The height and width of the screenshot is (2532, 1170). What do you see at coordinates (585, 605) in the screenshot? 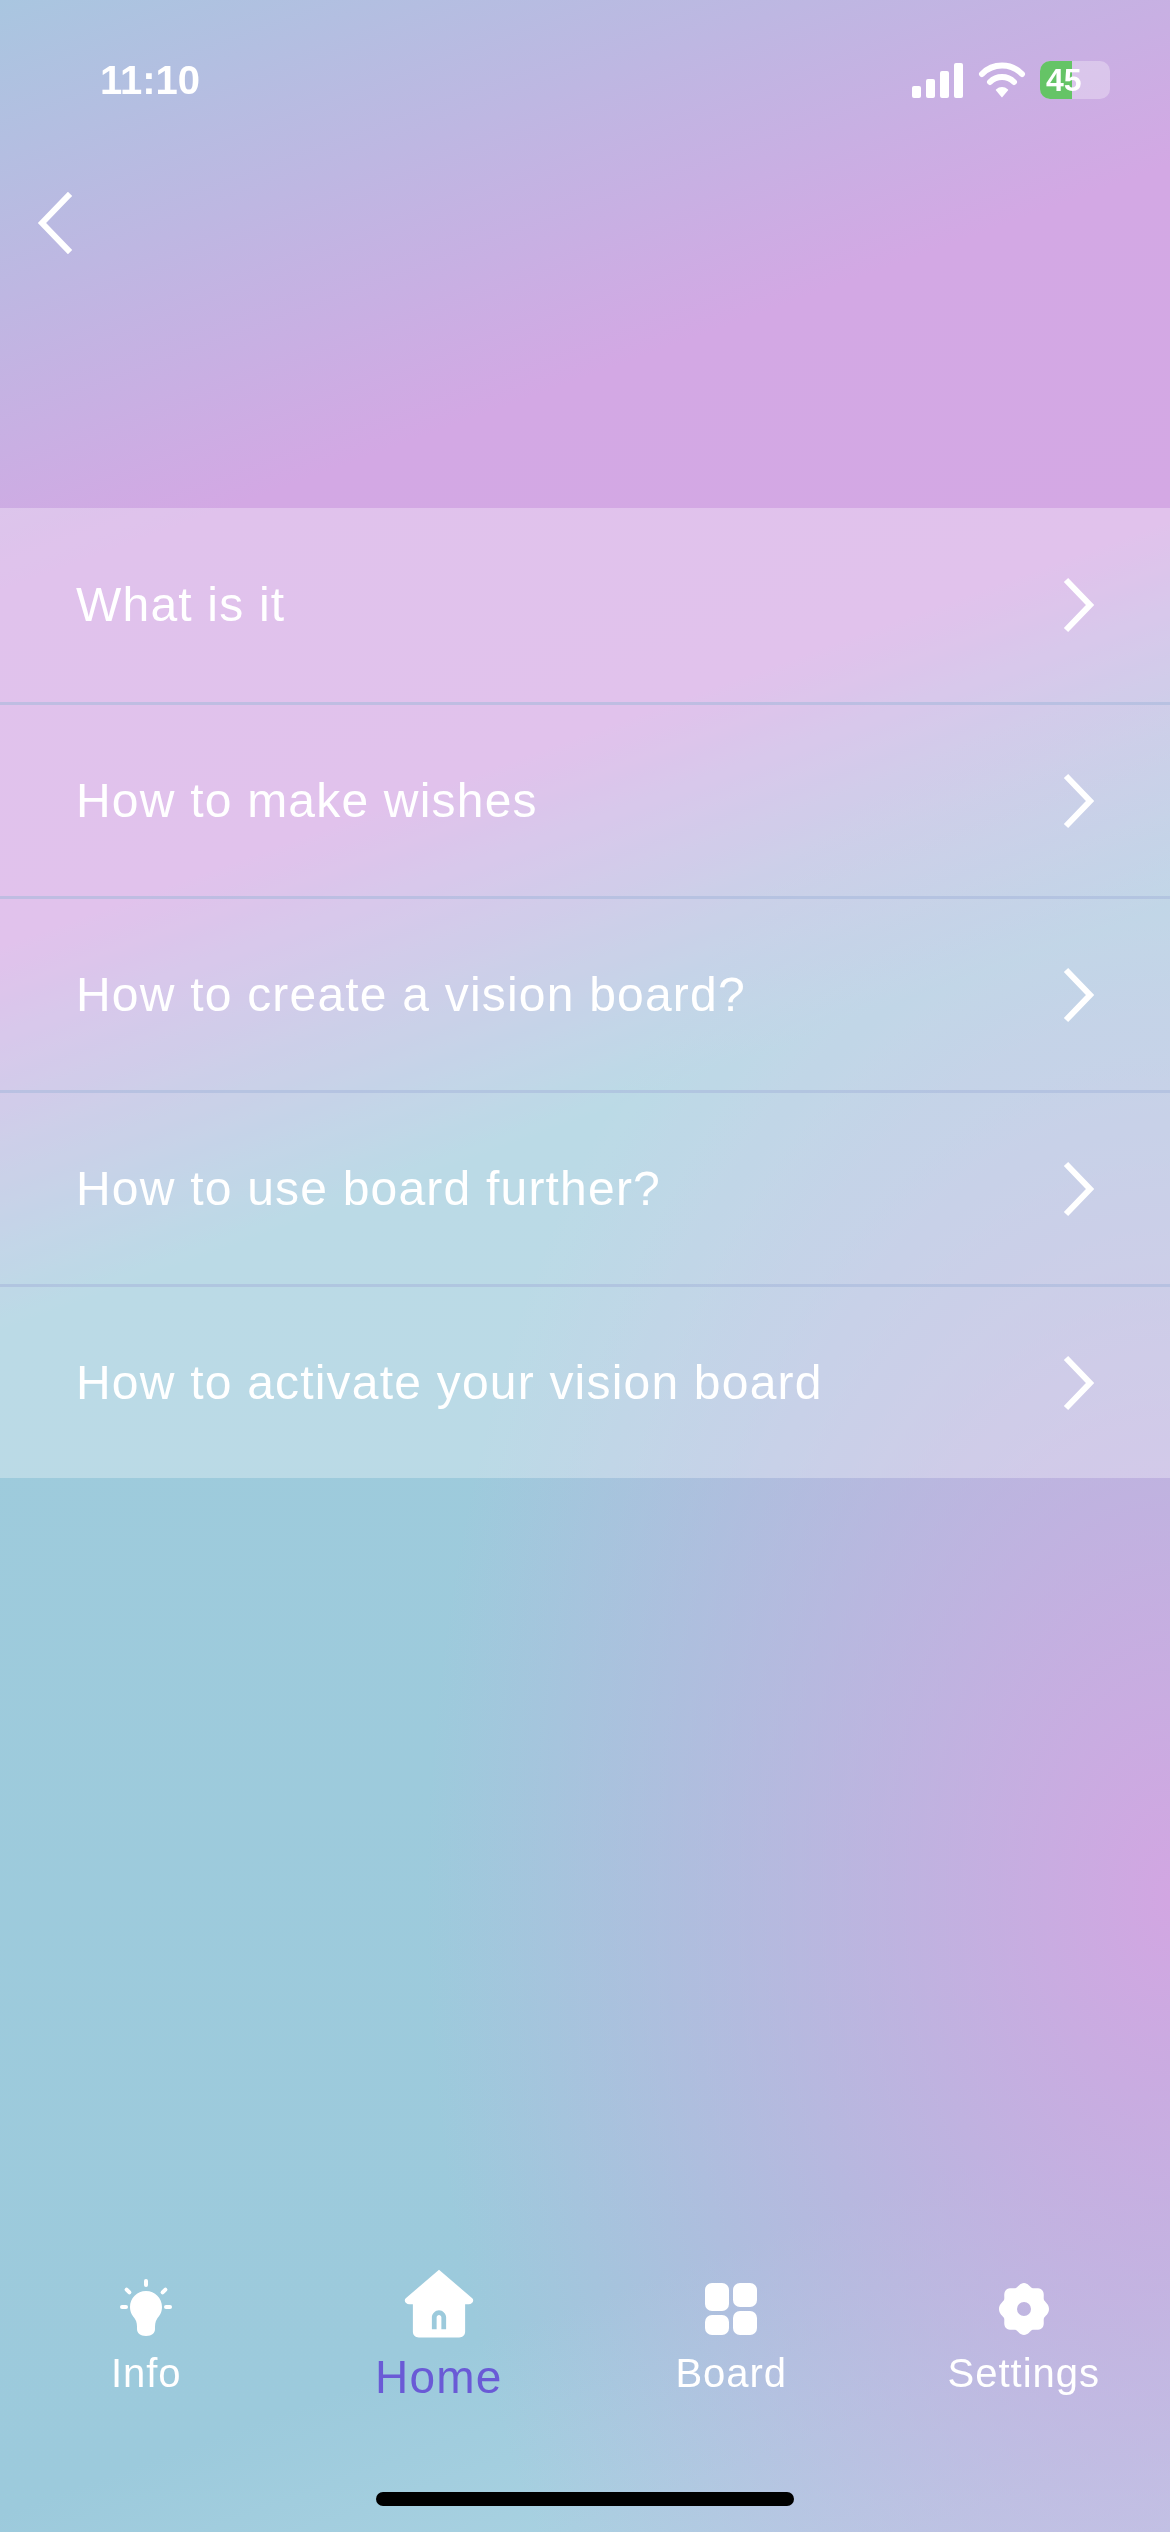
I see `faq-list-item: What is it` at bounding box center [585, 605].